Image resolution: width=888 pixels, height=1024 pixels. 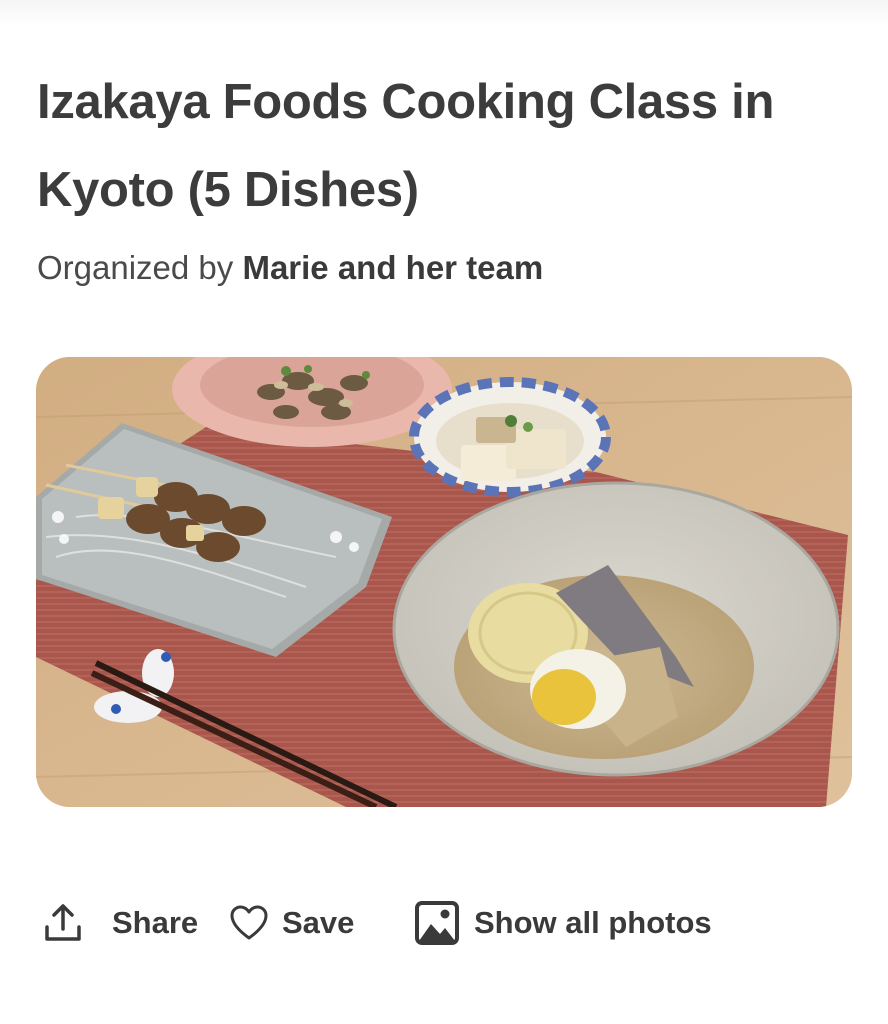 I want to click on show-all-photos-button: Show all photos, so click(x=563, y=923).